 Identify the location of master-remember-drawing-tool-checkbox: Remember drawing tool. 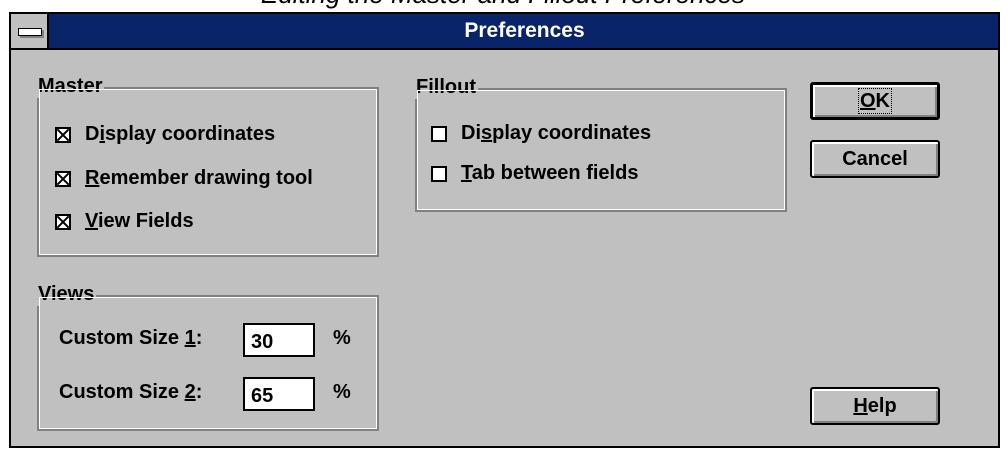
(184, 178).